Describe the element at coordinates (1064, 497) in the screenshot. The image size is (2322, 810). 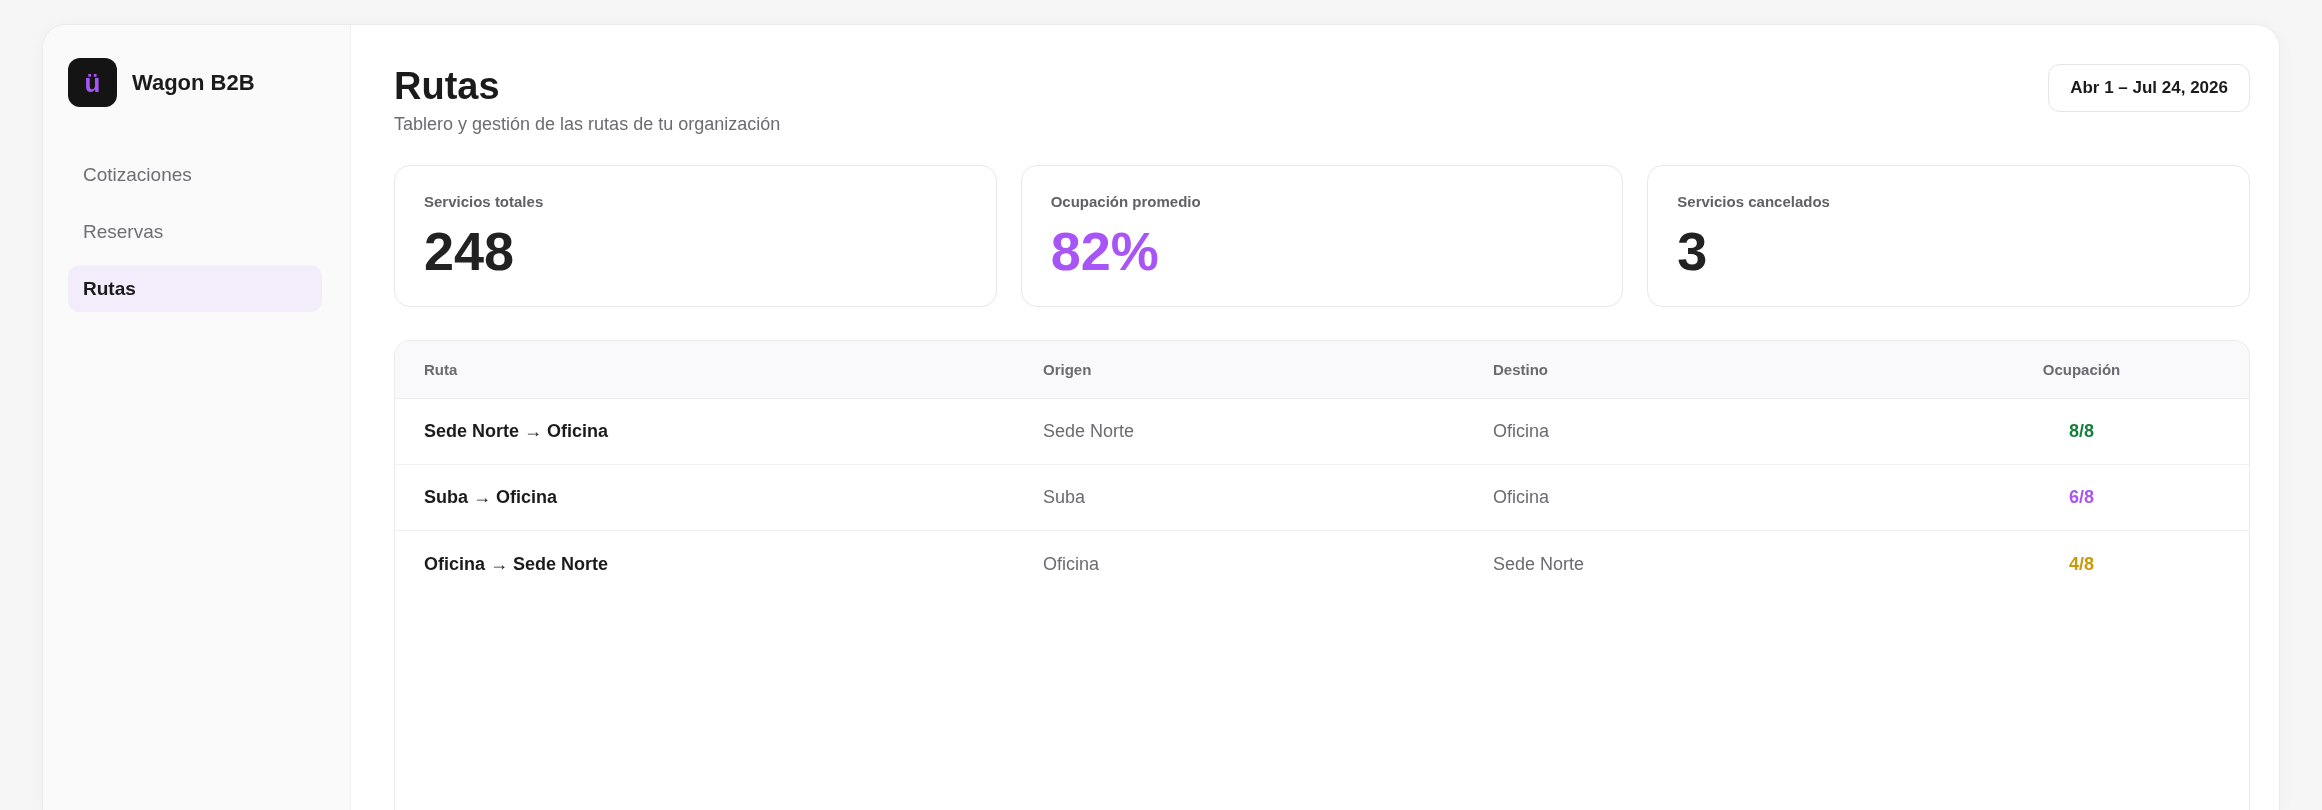
I see `table-cell: Suba` at that location.